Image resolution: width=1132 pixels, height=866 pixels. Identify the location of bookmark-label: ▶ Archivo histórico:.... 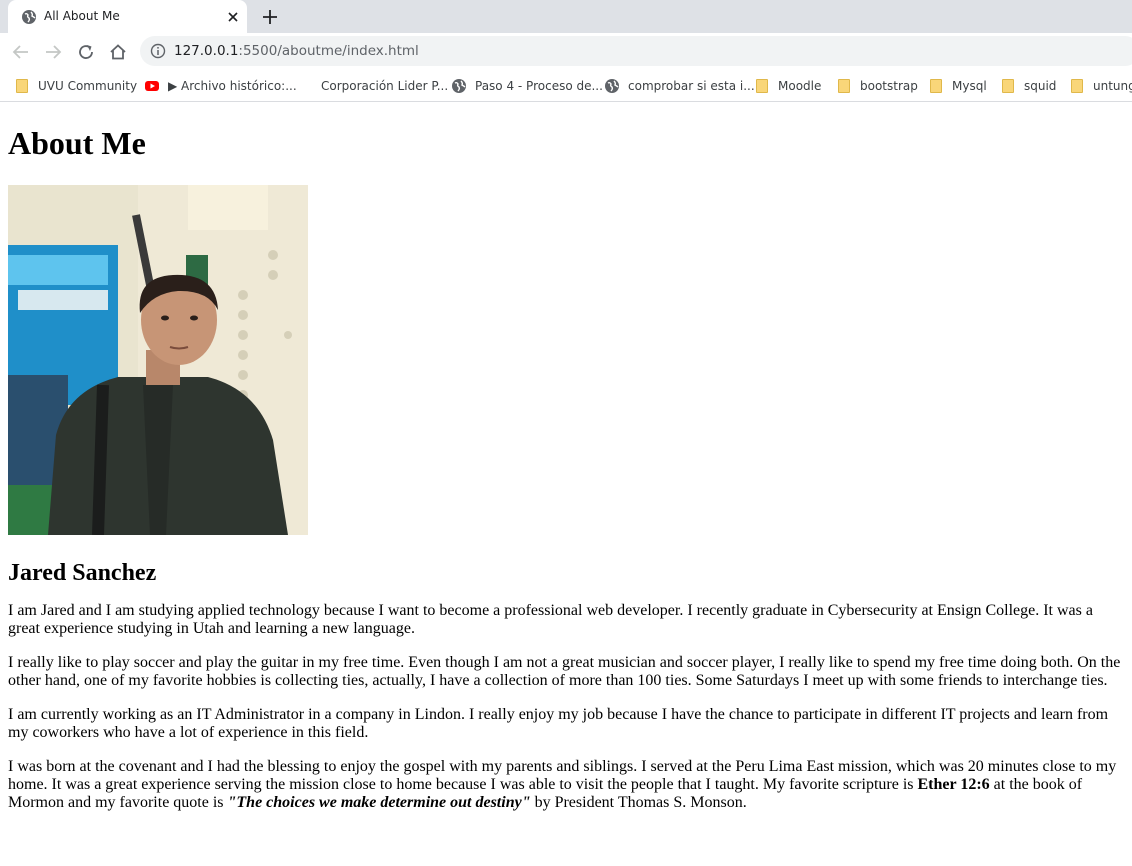
(232, 86).